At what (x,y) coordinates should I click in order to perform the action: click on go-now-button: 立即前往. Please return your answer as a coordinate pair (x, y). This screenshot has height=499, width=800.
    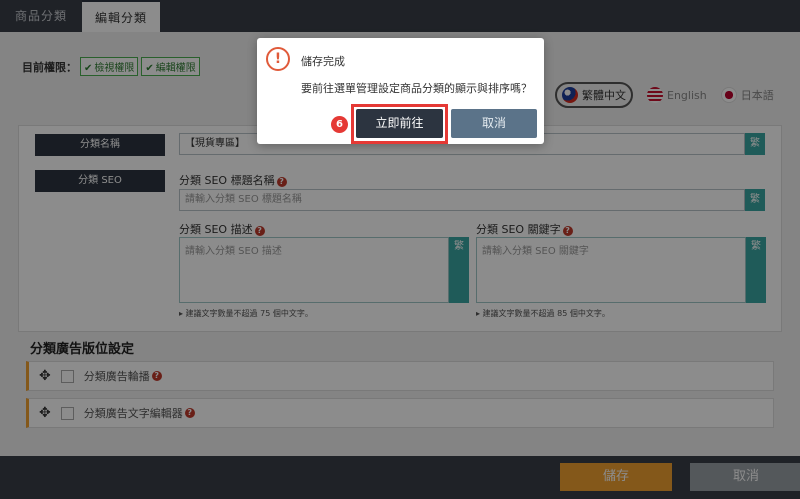
    Looking at the image, I should click on (399, 123).